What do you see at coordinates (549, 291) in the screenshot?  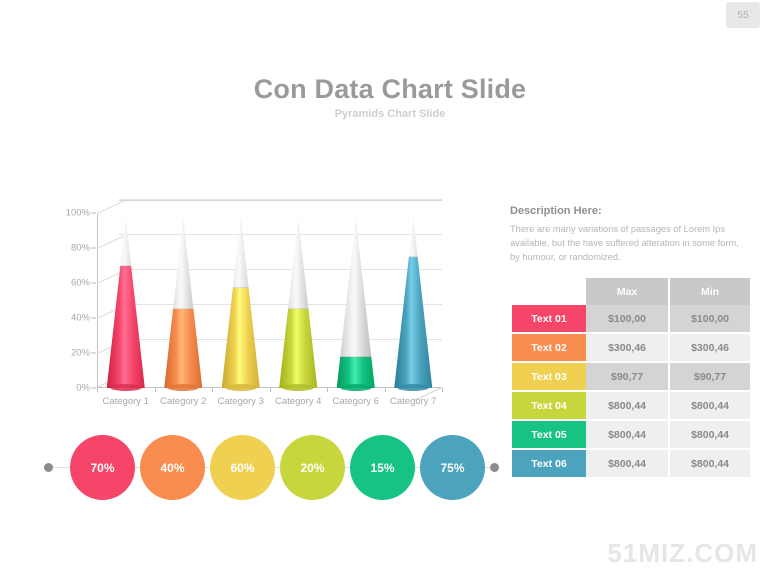 I see `table-corner-cell` at bounding box center [549, 291].